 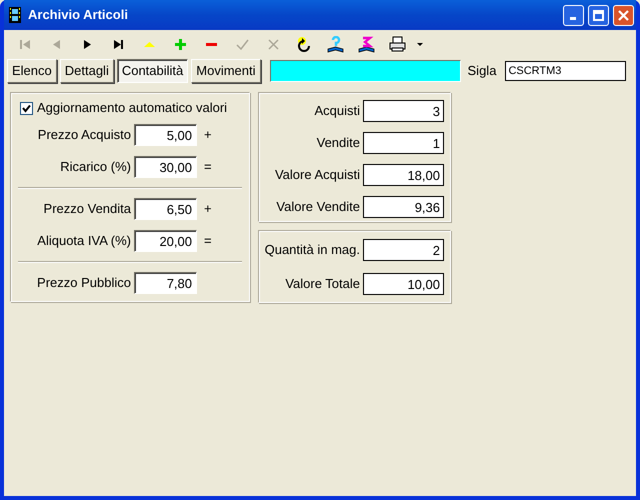 I want to click on number-field: 2, so click(x=403, y=250).